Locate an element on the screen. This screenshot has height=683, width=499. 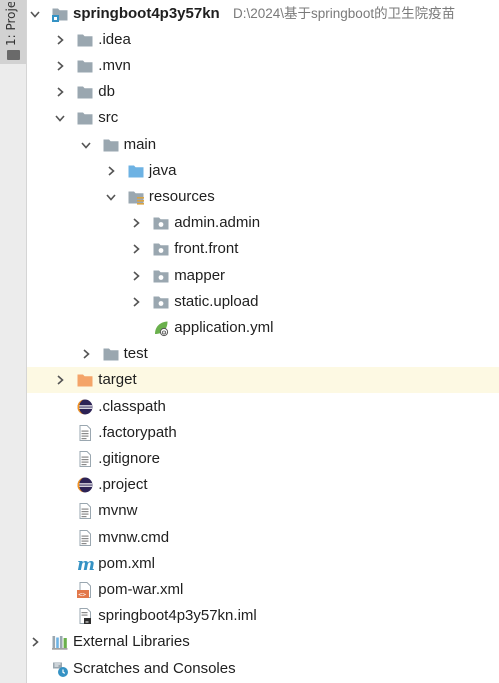
tree-item-label: springboot4p3y57kn.iml is located at coordinates (177, 616).